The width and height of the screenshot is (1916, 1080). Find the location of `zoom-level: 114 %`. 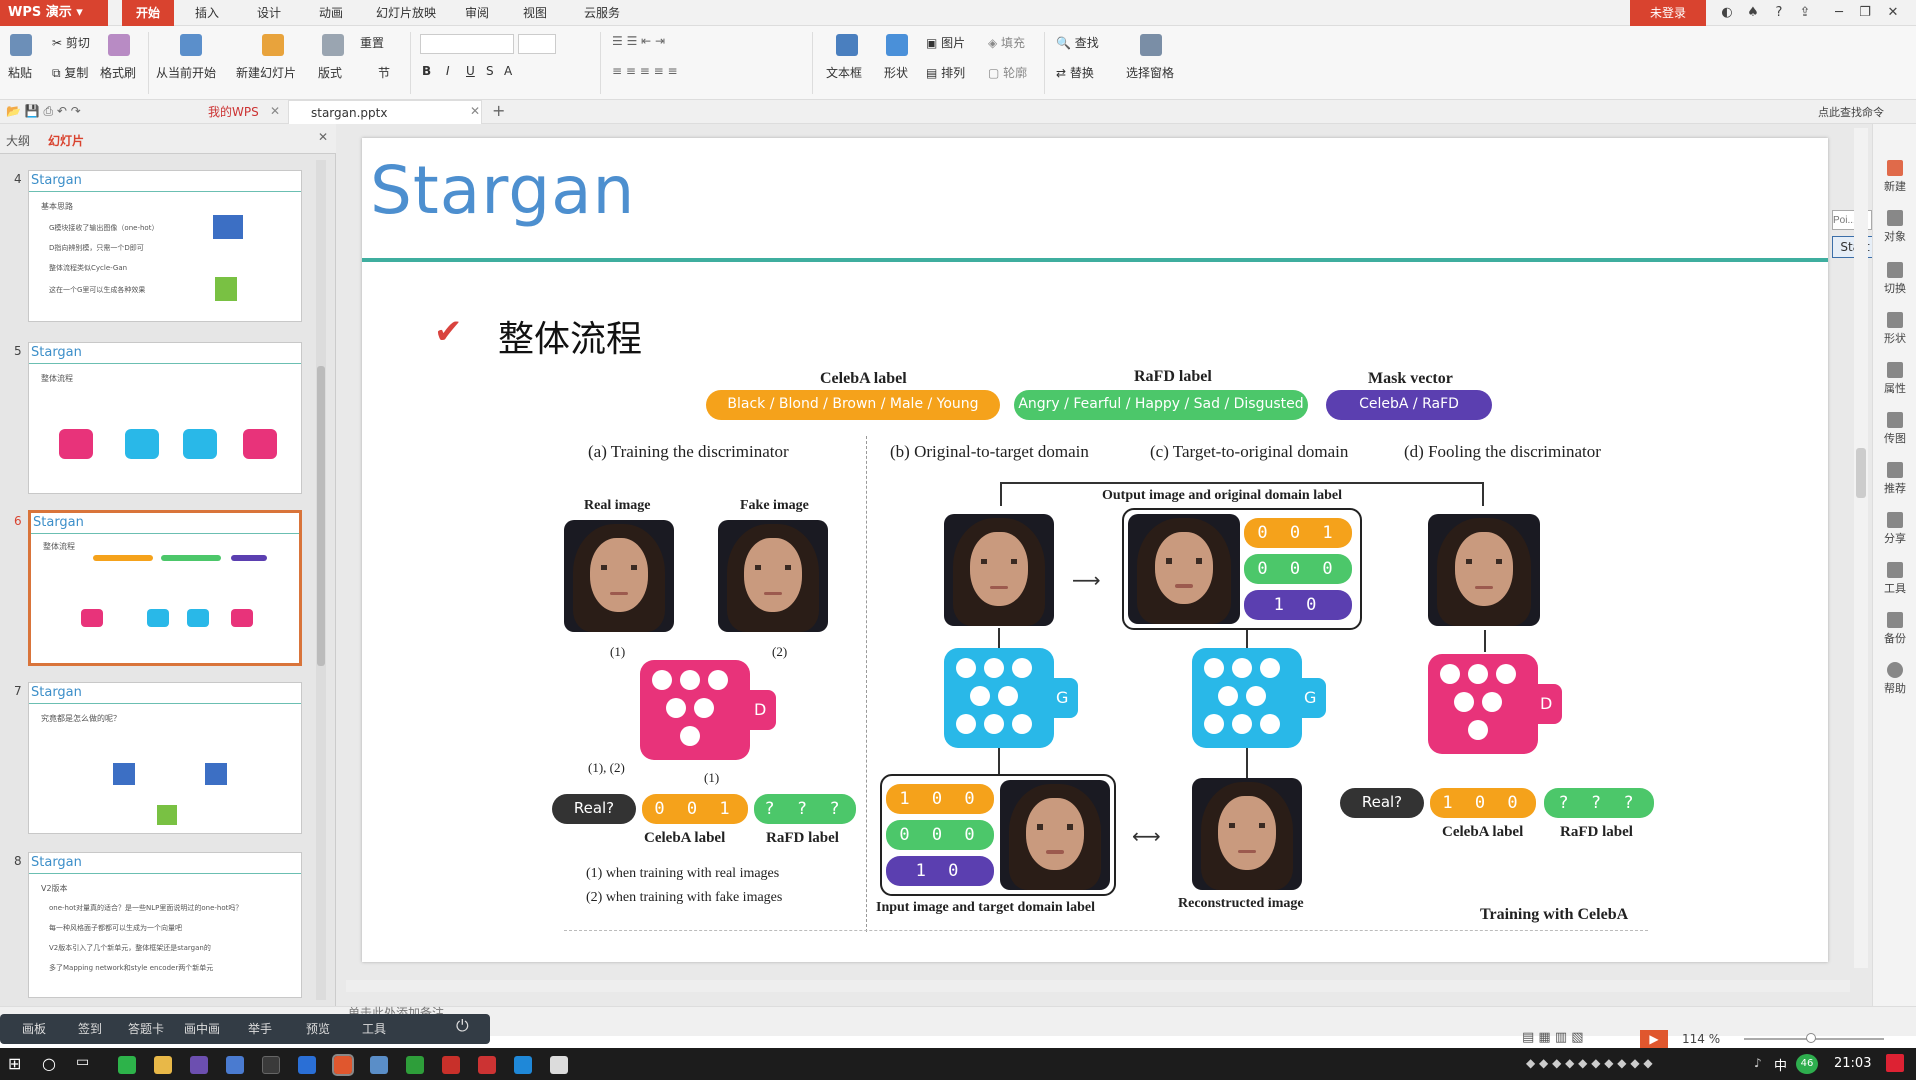

zoom-level: 114 % is located at coordinates (1701, 1039).